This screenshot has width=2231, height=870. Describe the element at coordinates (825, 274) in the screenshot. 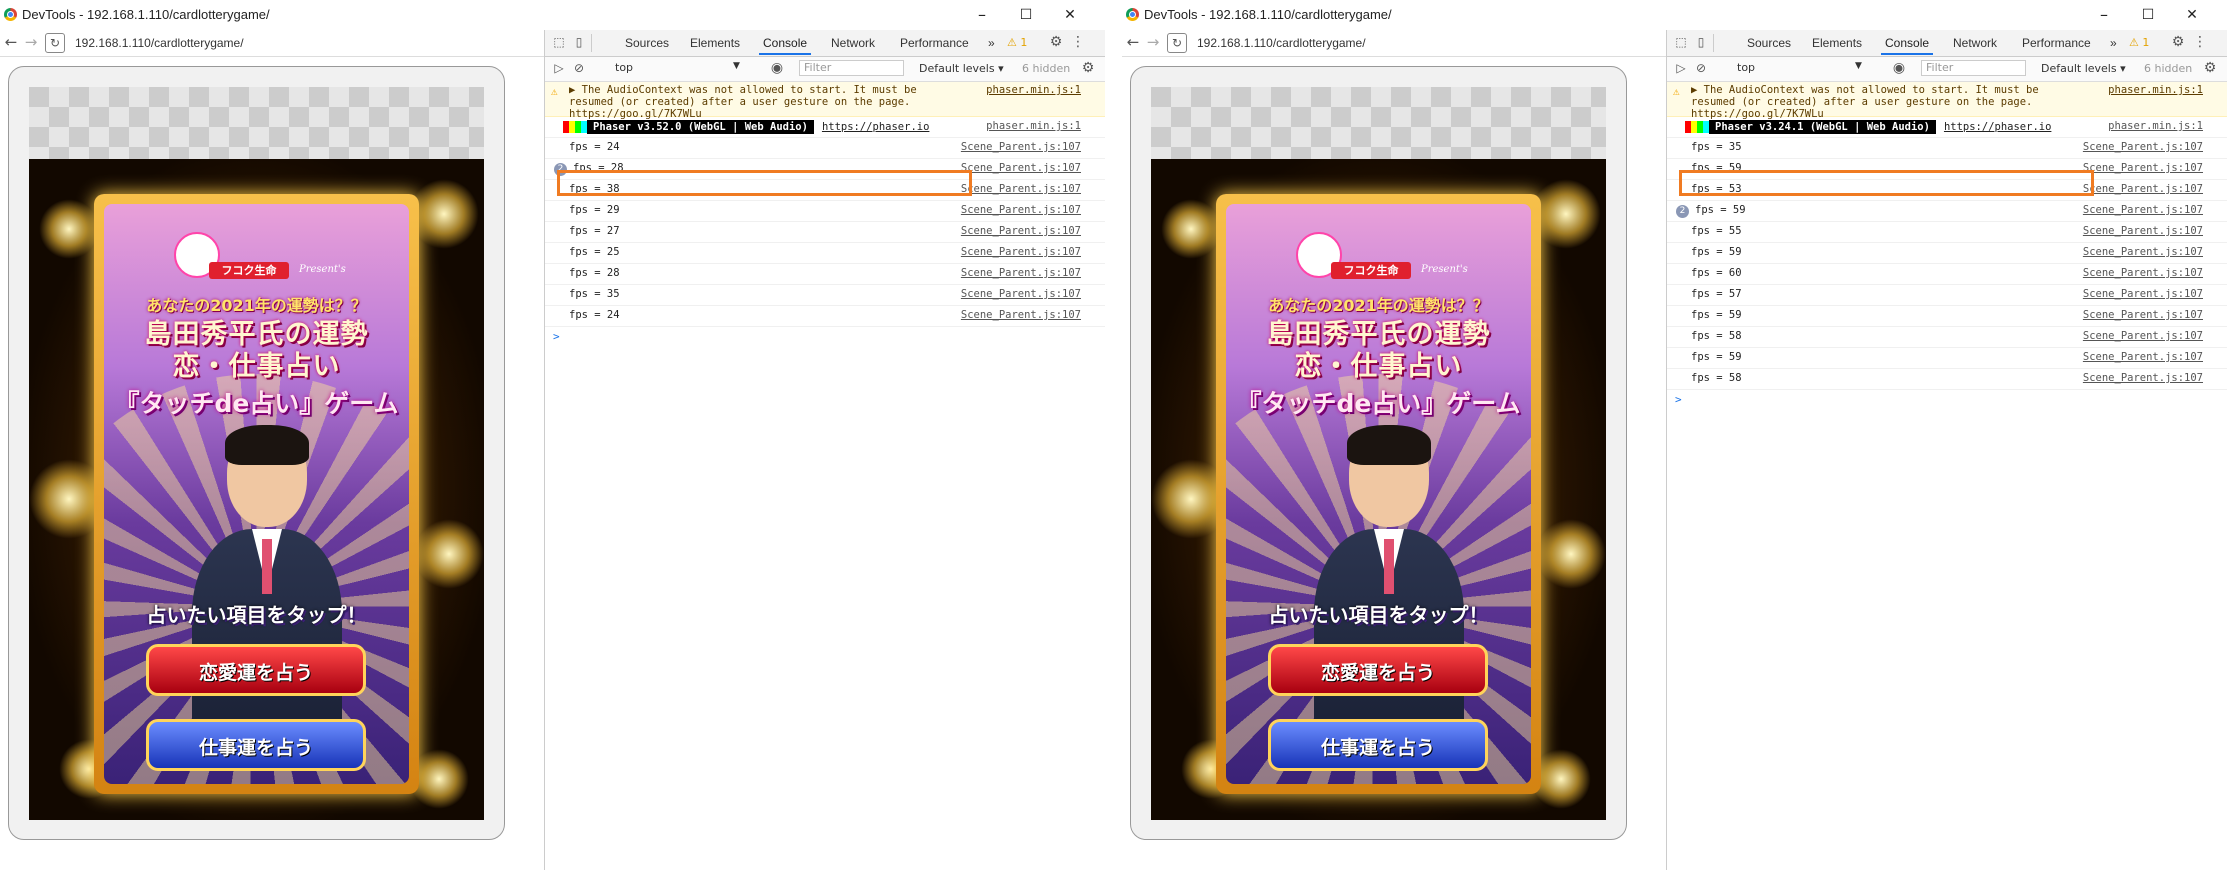

I see `fps-log-row: fps = 28 Scene_Parent.js:107` at that location.